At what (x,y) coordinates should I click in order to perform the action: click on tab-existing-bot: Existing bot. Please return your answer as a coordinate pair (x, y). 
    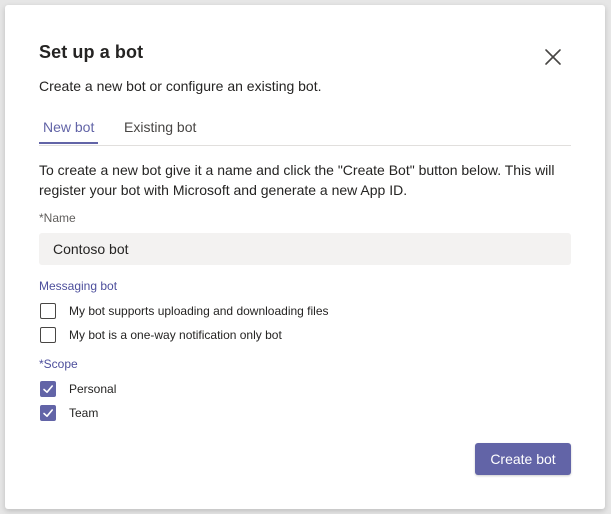
    Looking at the image, I should click on (160, 131).